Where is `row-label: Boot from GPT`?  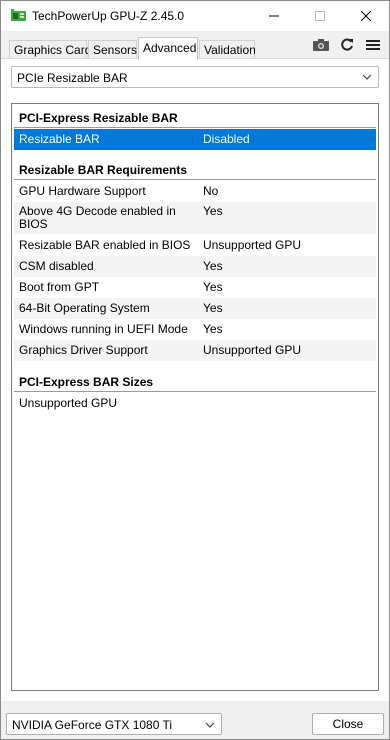 row-label: Boot from GPT is located at coordinates (59, 287).